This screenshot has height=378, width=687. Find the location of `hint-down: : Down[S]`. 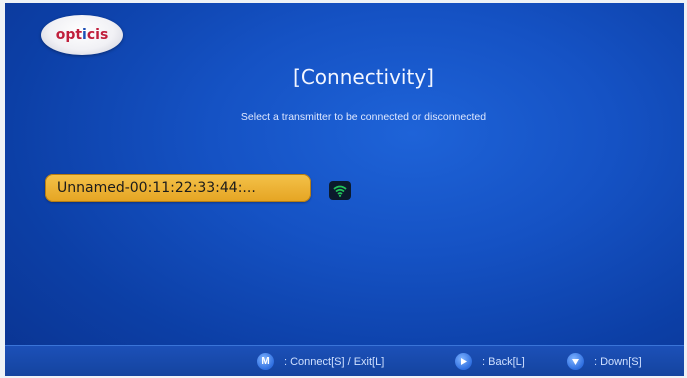

hint-down: : Down[S] is located at coordinates (604, 361).